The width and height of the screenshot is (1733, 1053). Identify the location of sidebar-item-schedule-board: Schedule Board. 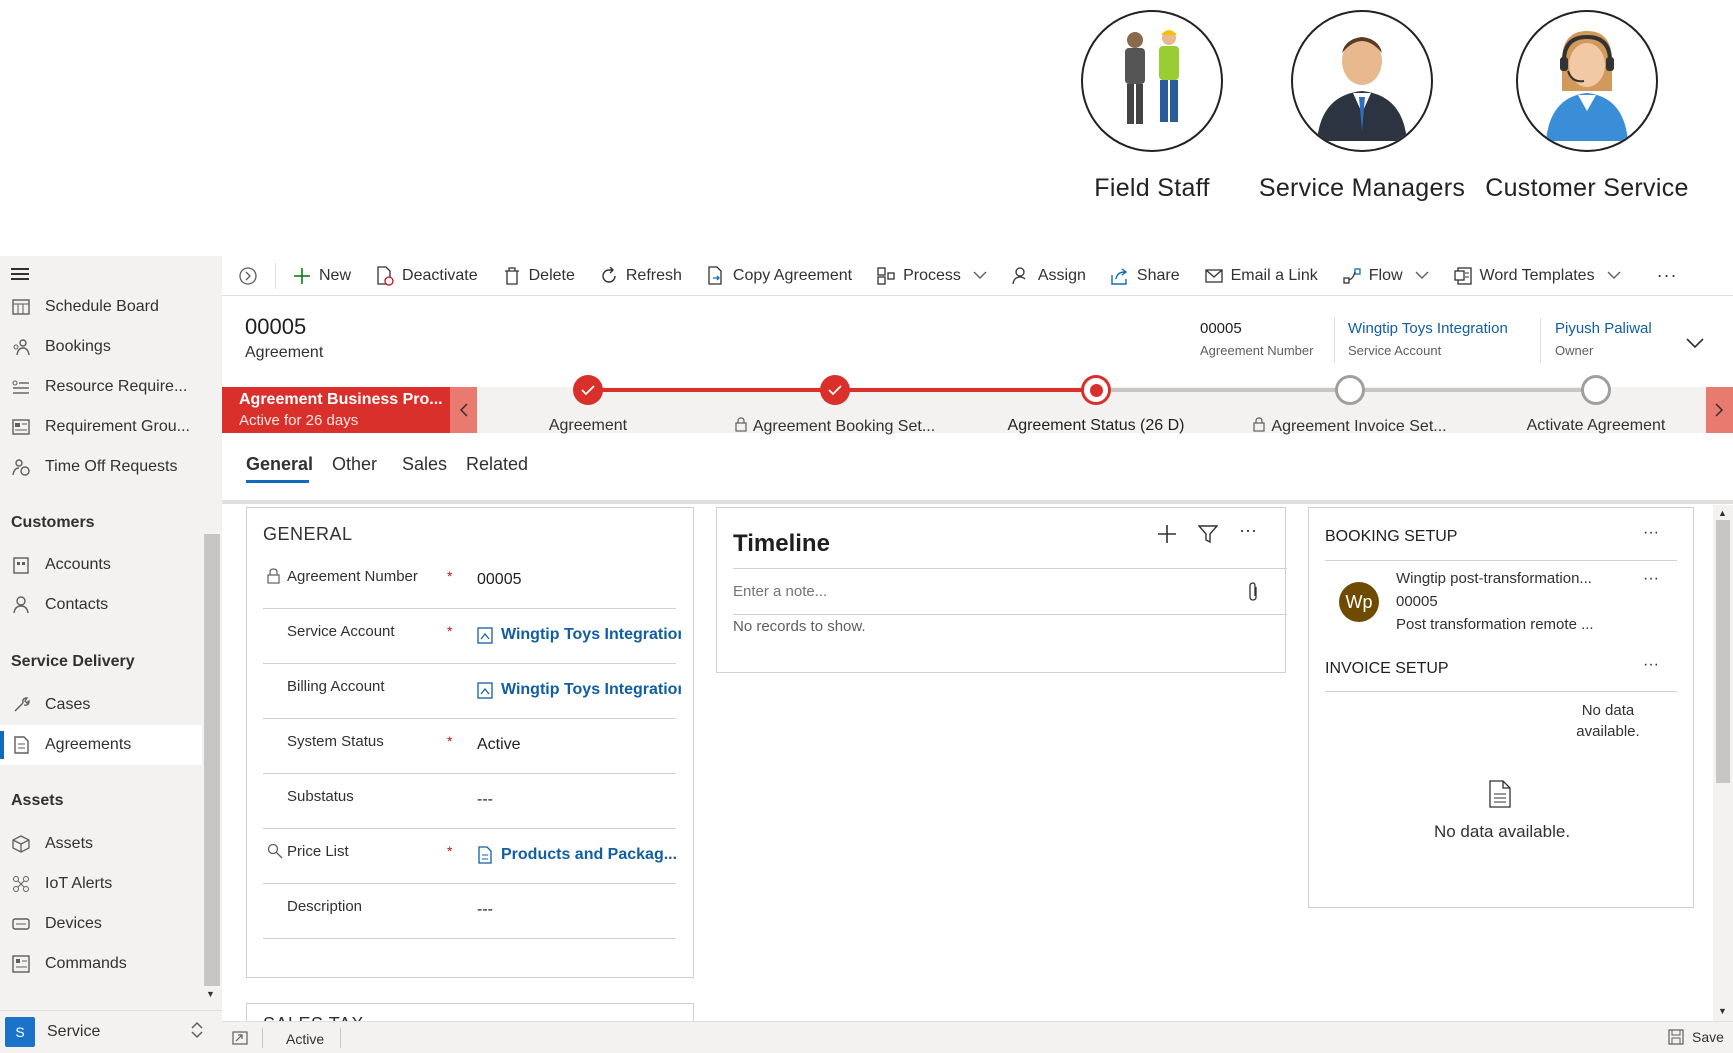
(101, 307).